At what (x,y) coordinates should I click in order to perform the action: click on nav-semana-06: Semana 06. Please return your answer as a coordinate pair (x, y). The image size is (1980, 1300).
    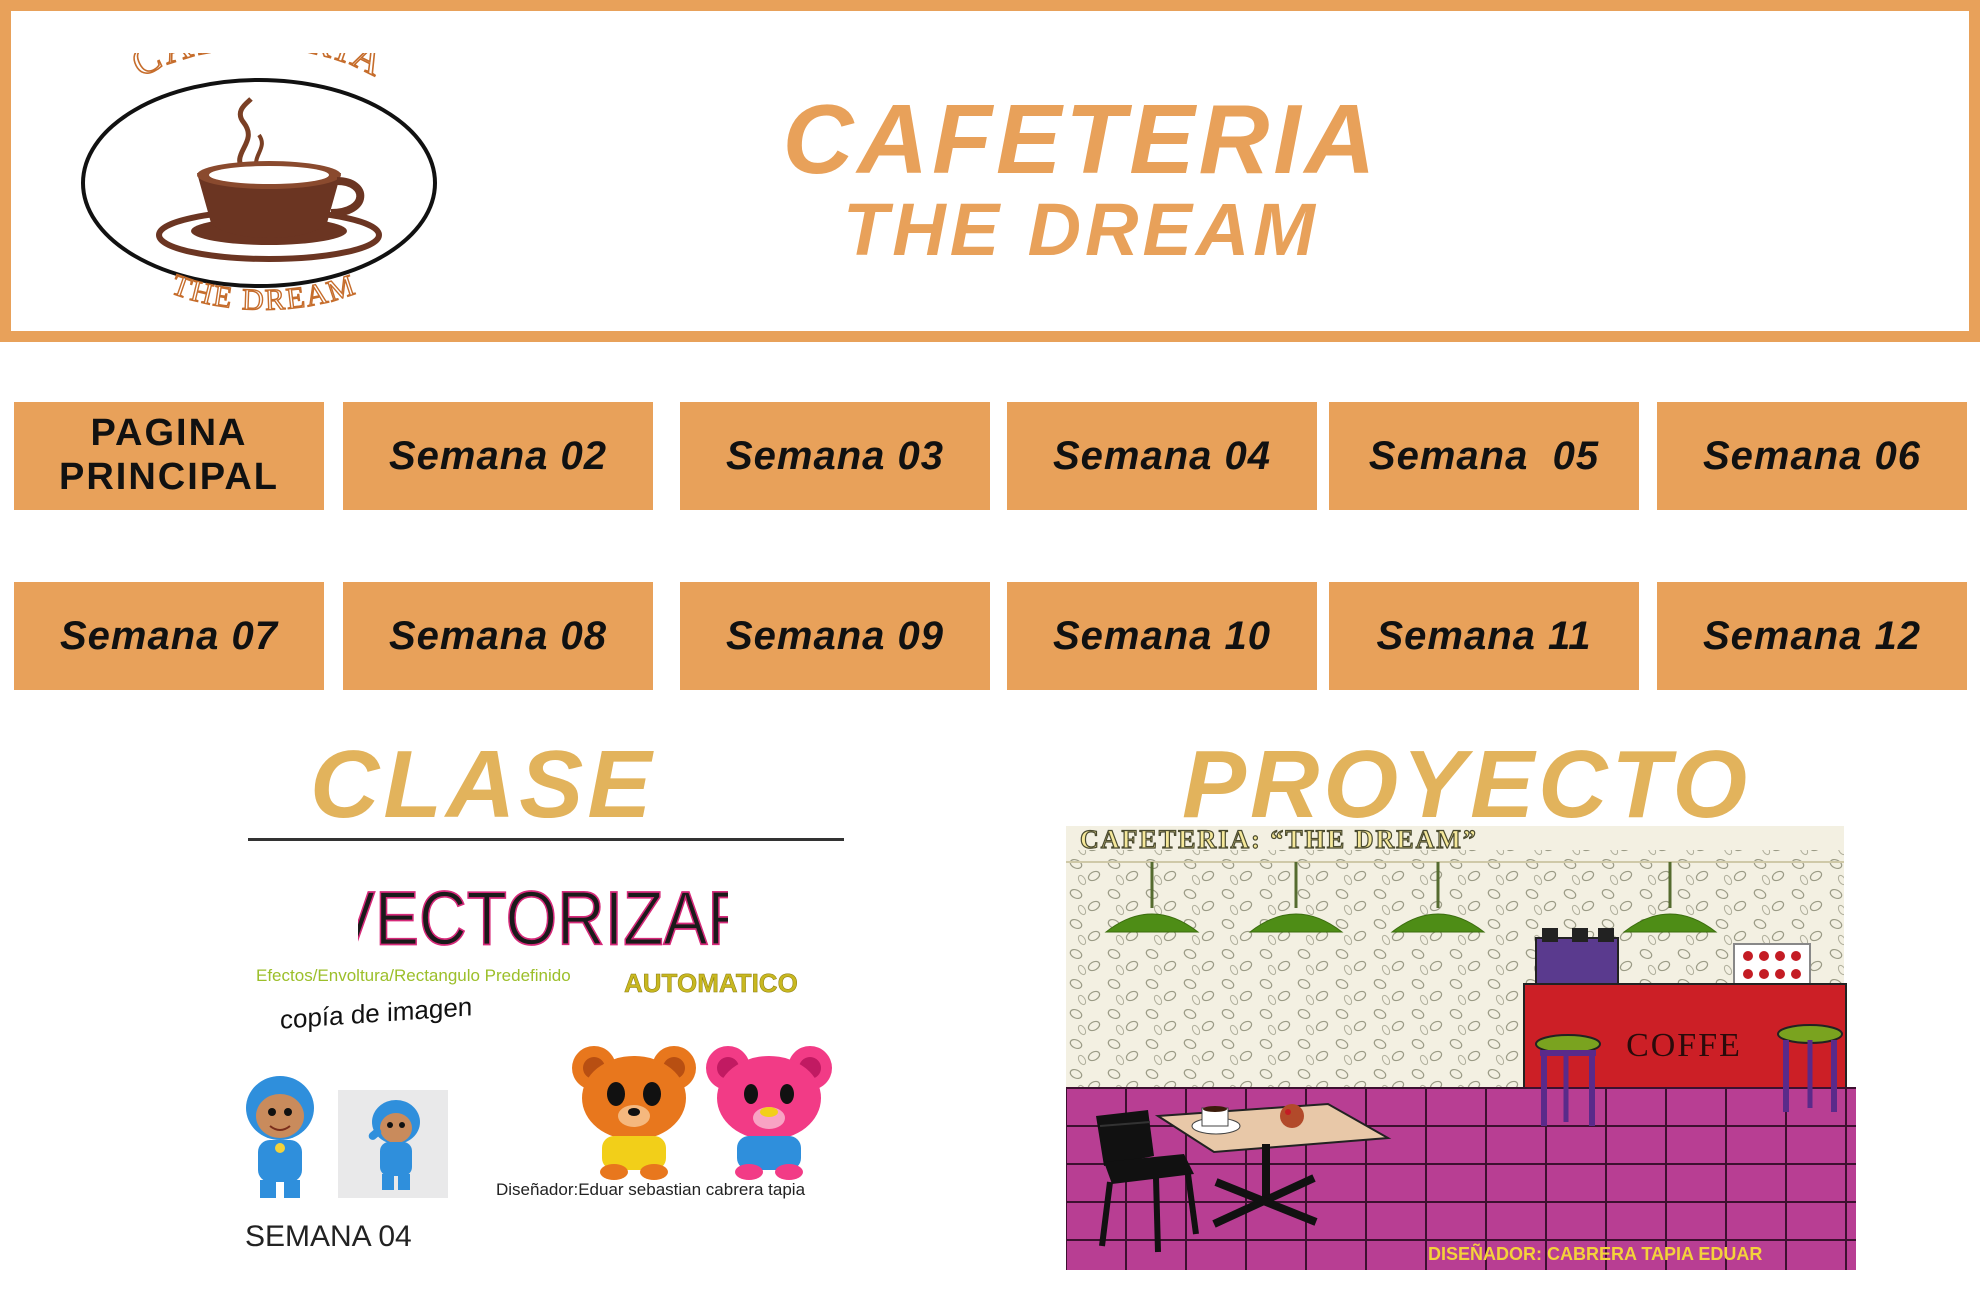
    Looking at the image, I should click on (1812, 456).